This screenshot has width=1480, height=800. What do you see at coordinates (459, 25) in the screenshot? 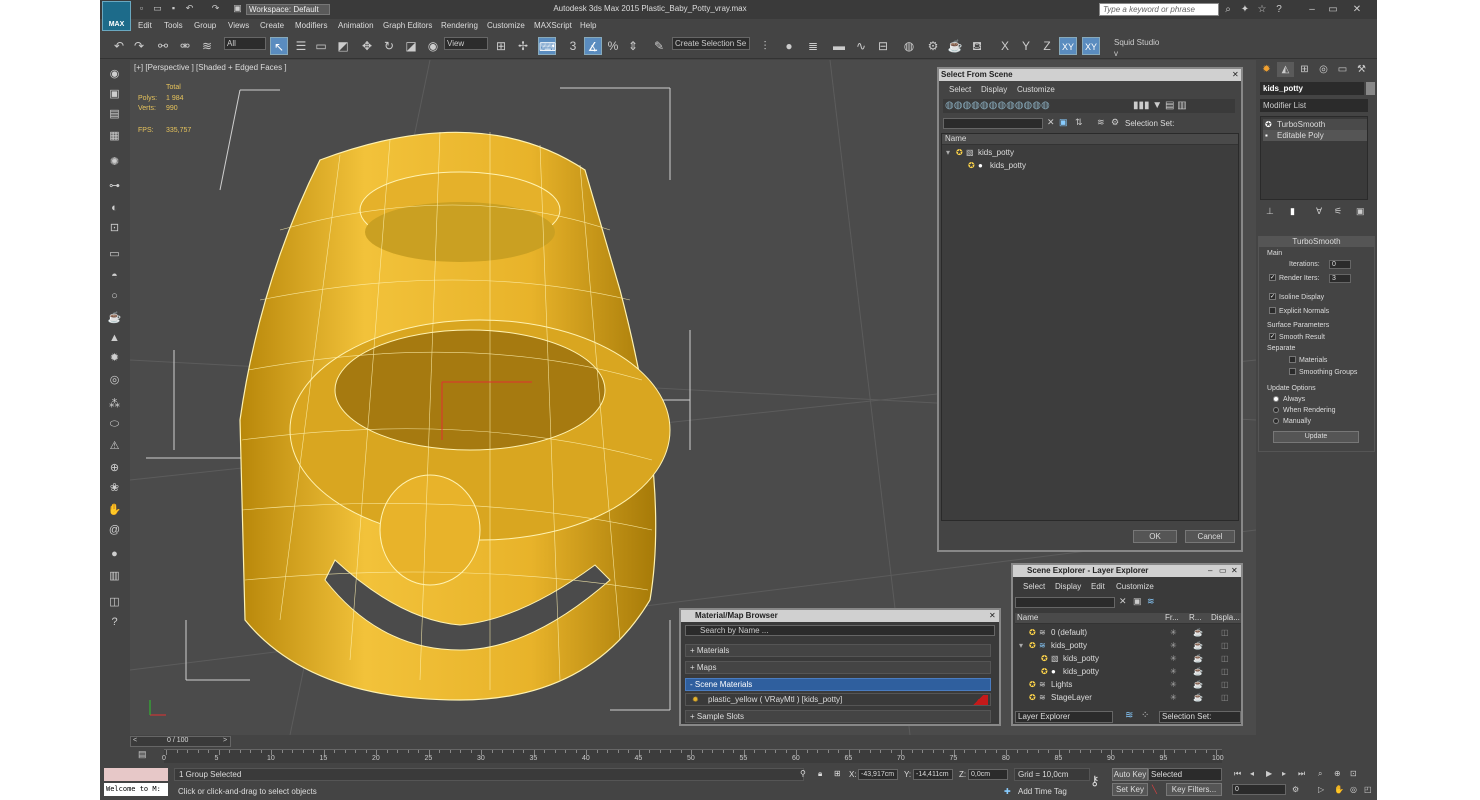
I see `menu-rendering: Rendering` at bounding box center [459, 25].